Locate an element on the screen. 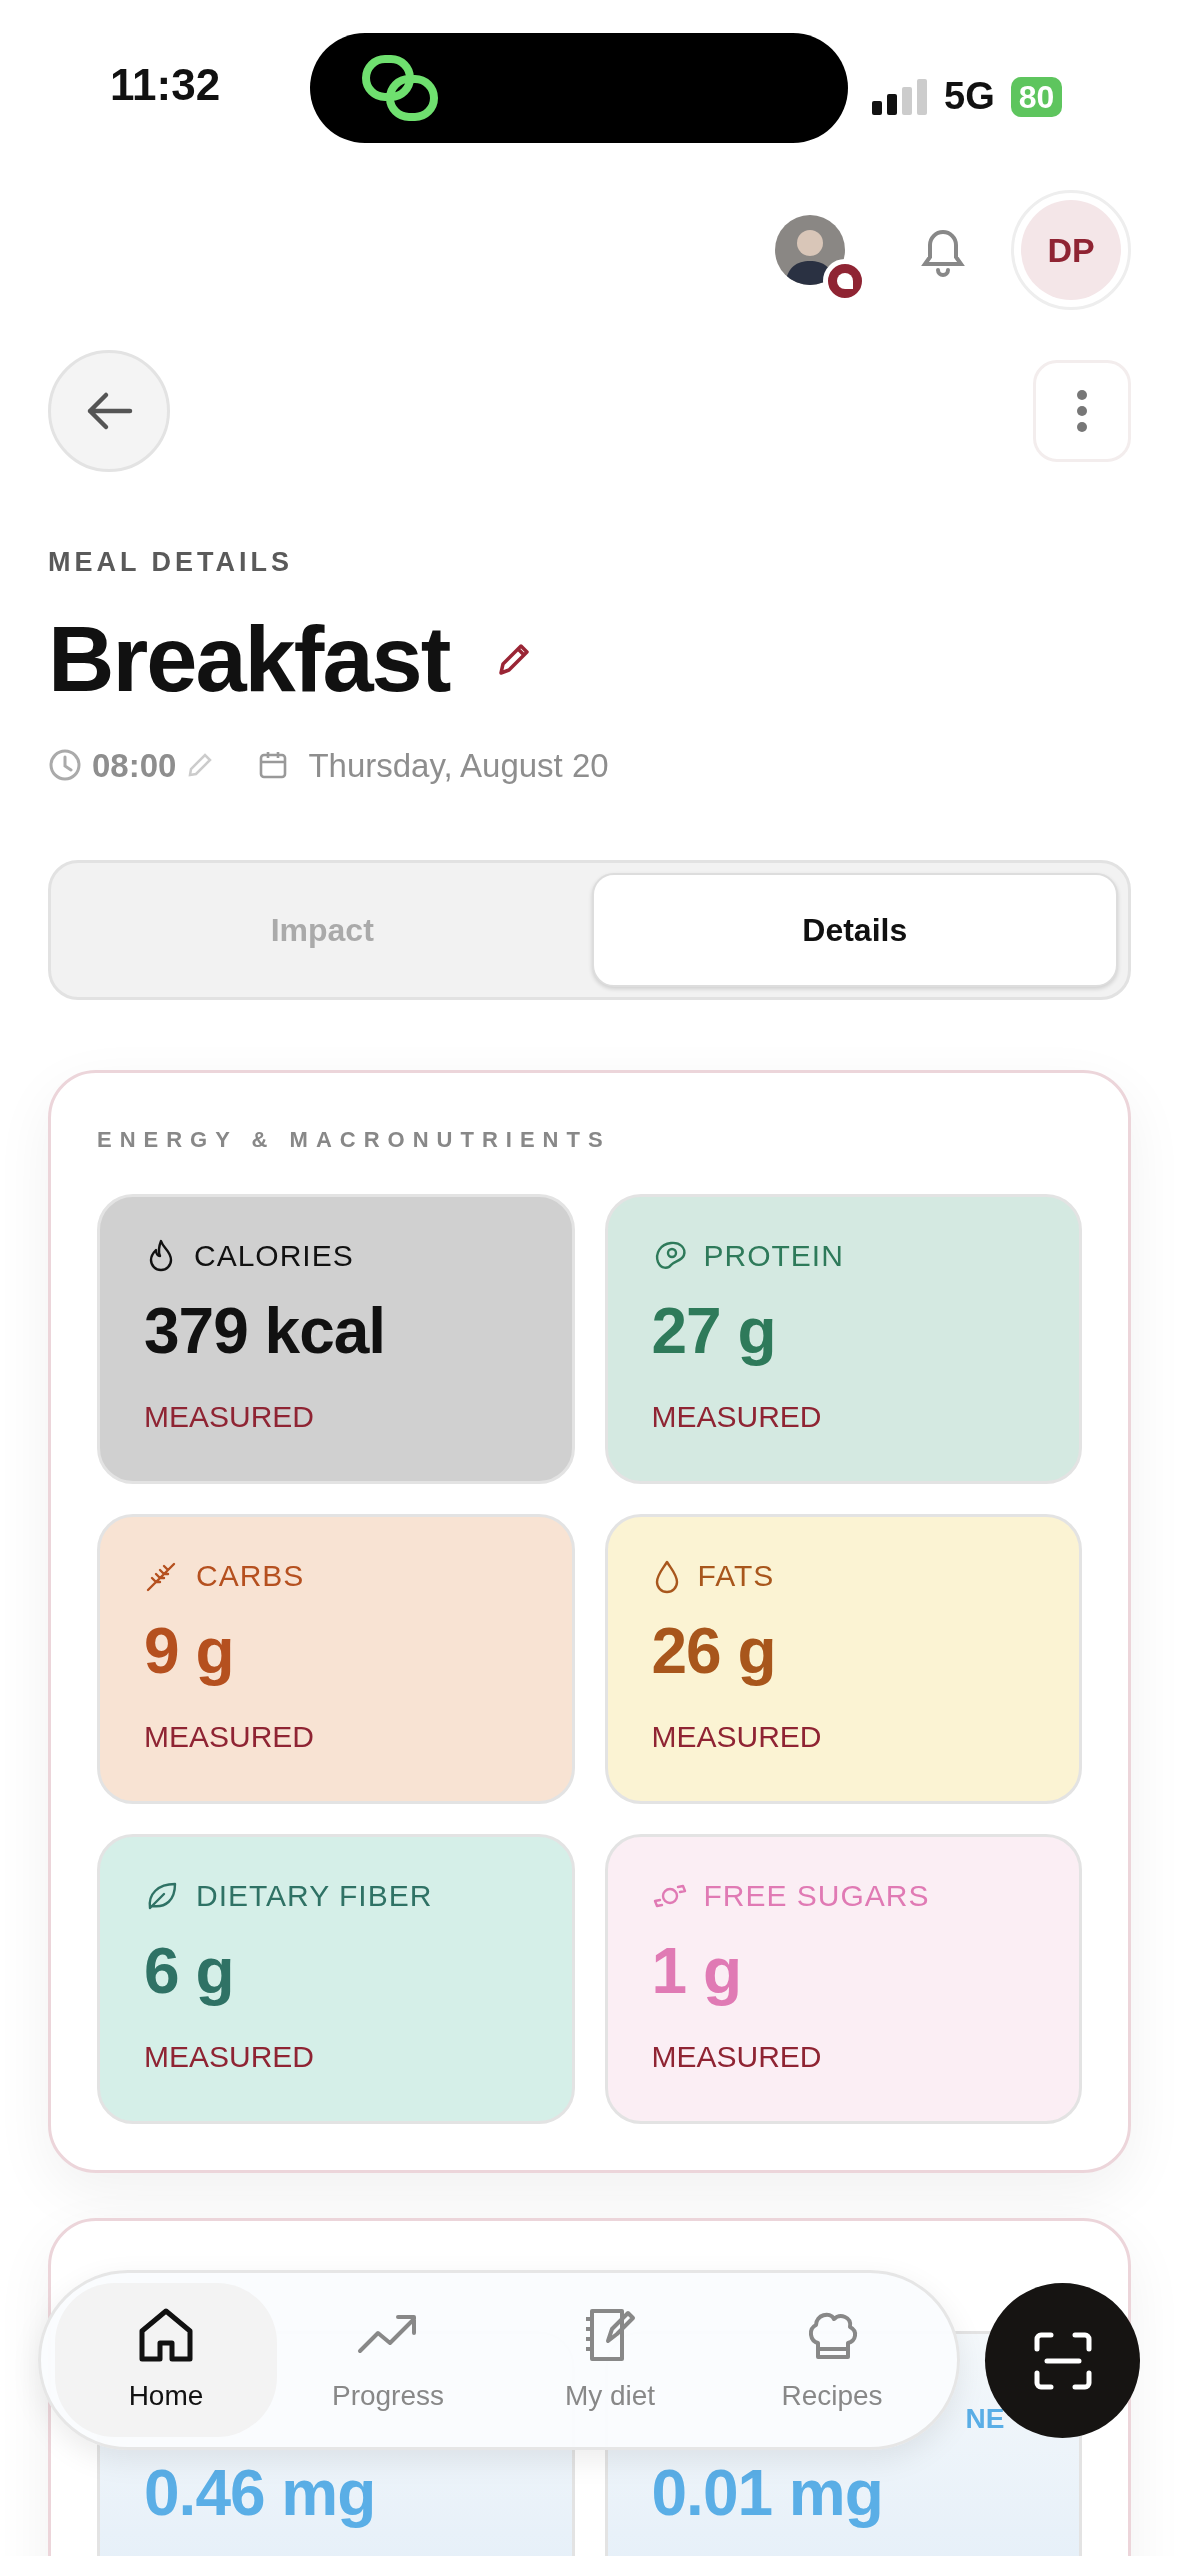  nutrient-label: FATS is located at coordinates (736, 1576).